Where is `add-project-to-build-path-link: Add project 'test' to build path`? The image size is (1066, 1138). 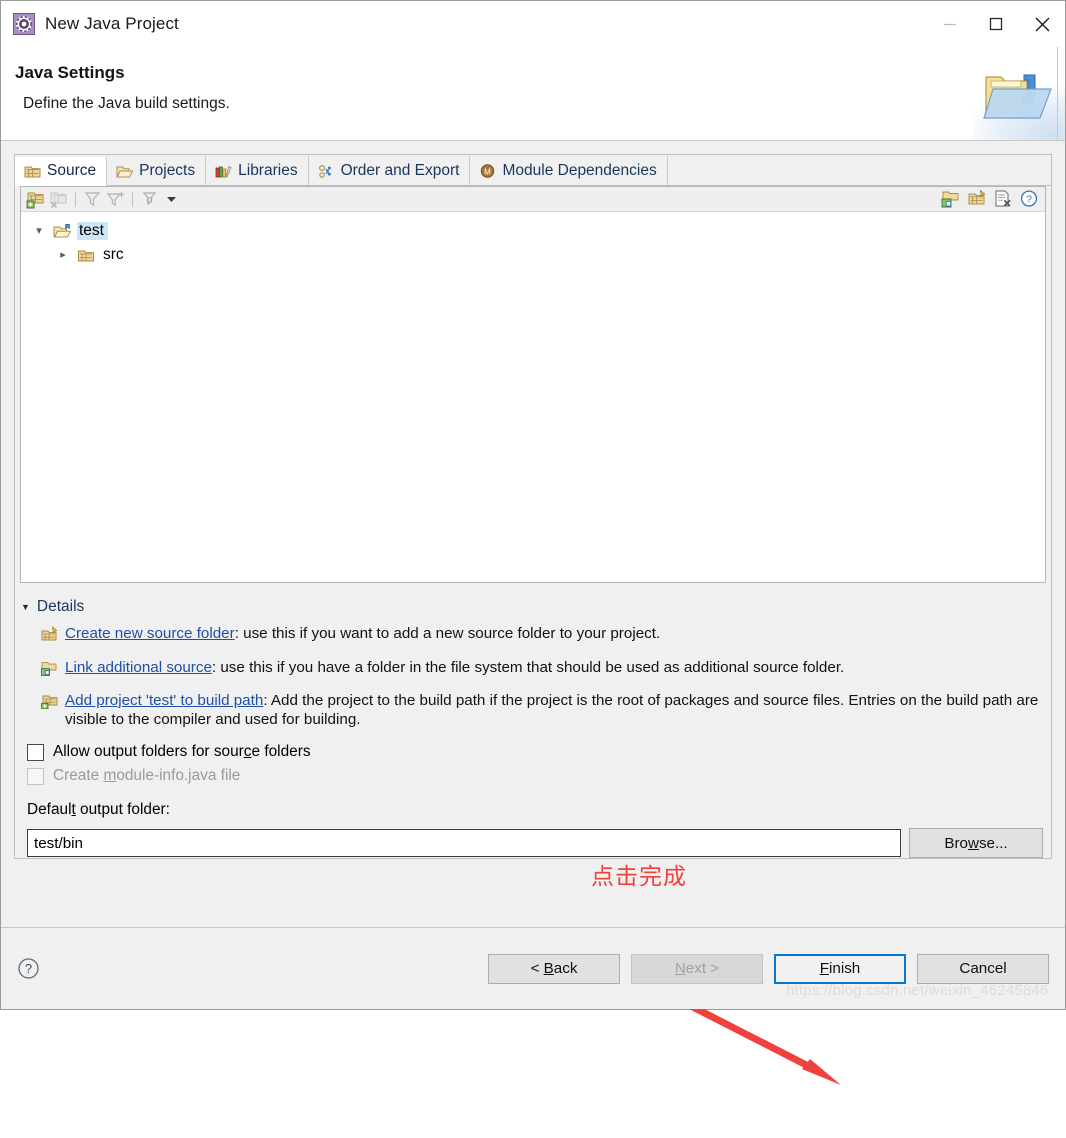 add-project-to-build-path-link: Add project 'test' to build path is located at coordinates (164, 700).